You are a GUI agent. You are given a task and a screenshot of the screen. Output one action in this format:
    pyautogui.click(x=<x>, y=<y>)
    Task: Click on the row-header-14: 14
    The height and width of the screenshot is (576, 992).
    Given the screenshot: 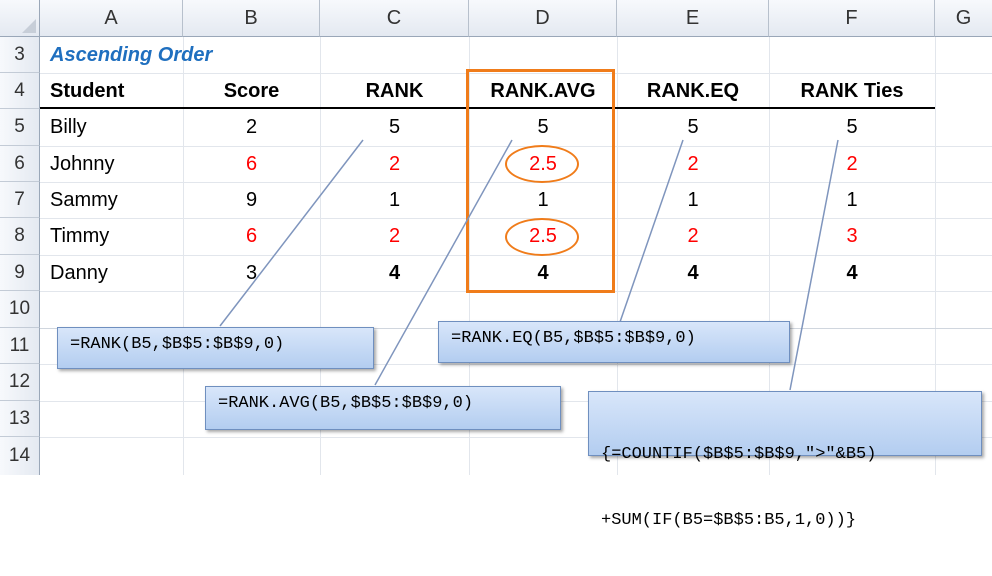 What is the action you would take?
    pyautogui.click(x=20, y=456)
    